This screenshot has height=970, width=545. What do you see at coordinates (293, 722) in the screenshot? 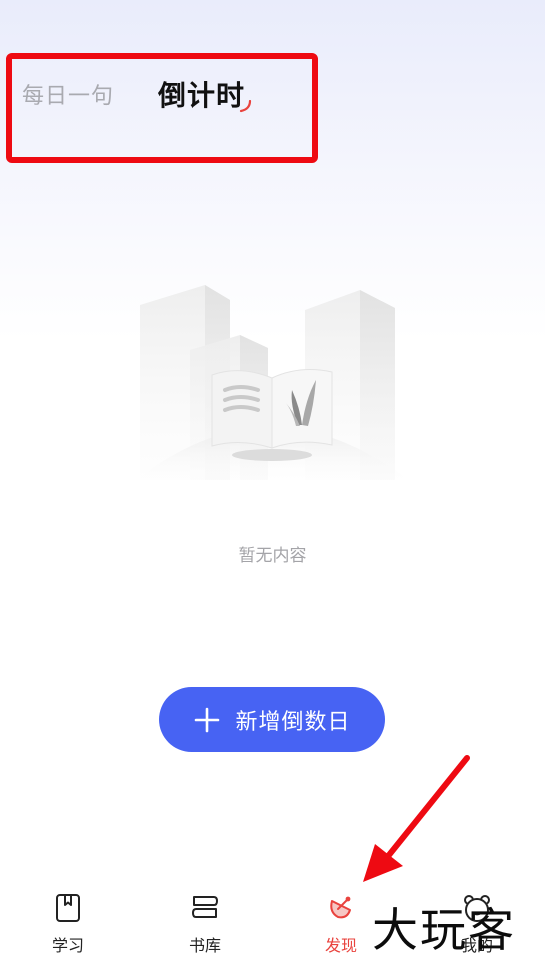
I see `add-countdown-label: 新增倒数日` at bounding box center [293, 722].